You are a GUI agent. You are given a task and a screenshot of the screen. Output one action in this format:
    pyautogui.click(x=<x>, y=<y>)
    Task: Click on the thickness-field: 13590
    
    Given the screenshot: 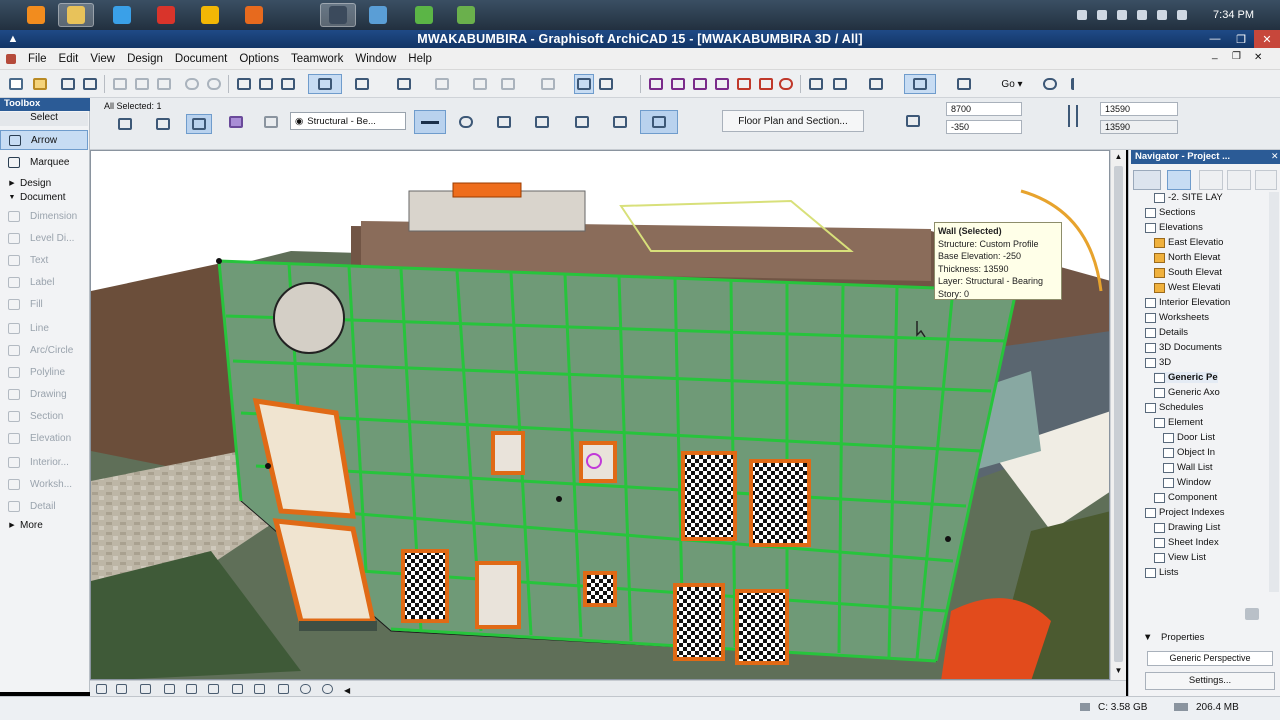 What is the action you would take?
    pyautogui.click(x=1139, y=109)
    